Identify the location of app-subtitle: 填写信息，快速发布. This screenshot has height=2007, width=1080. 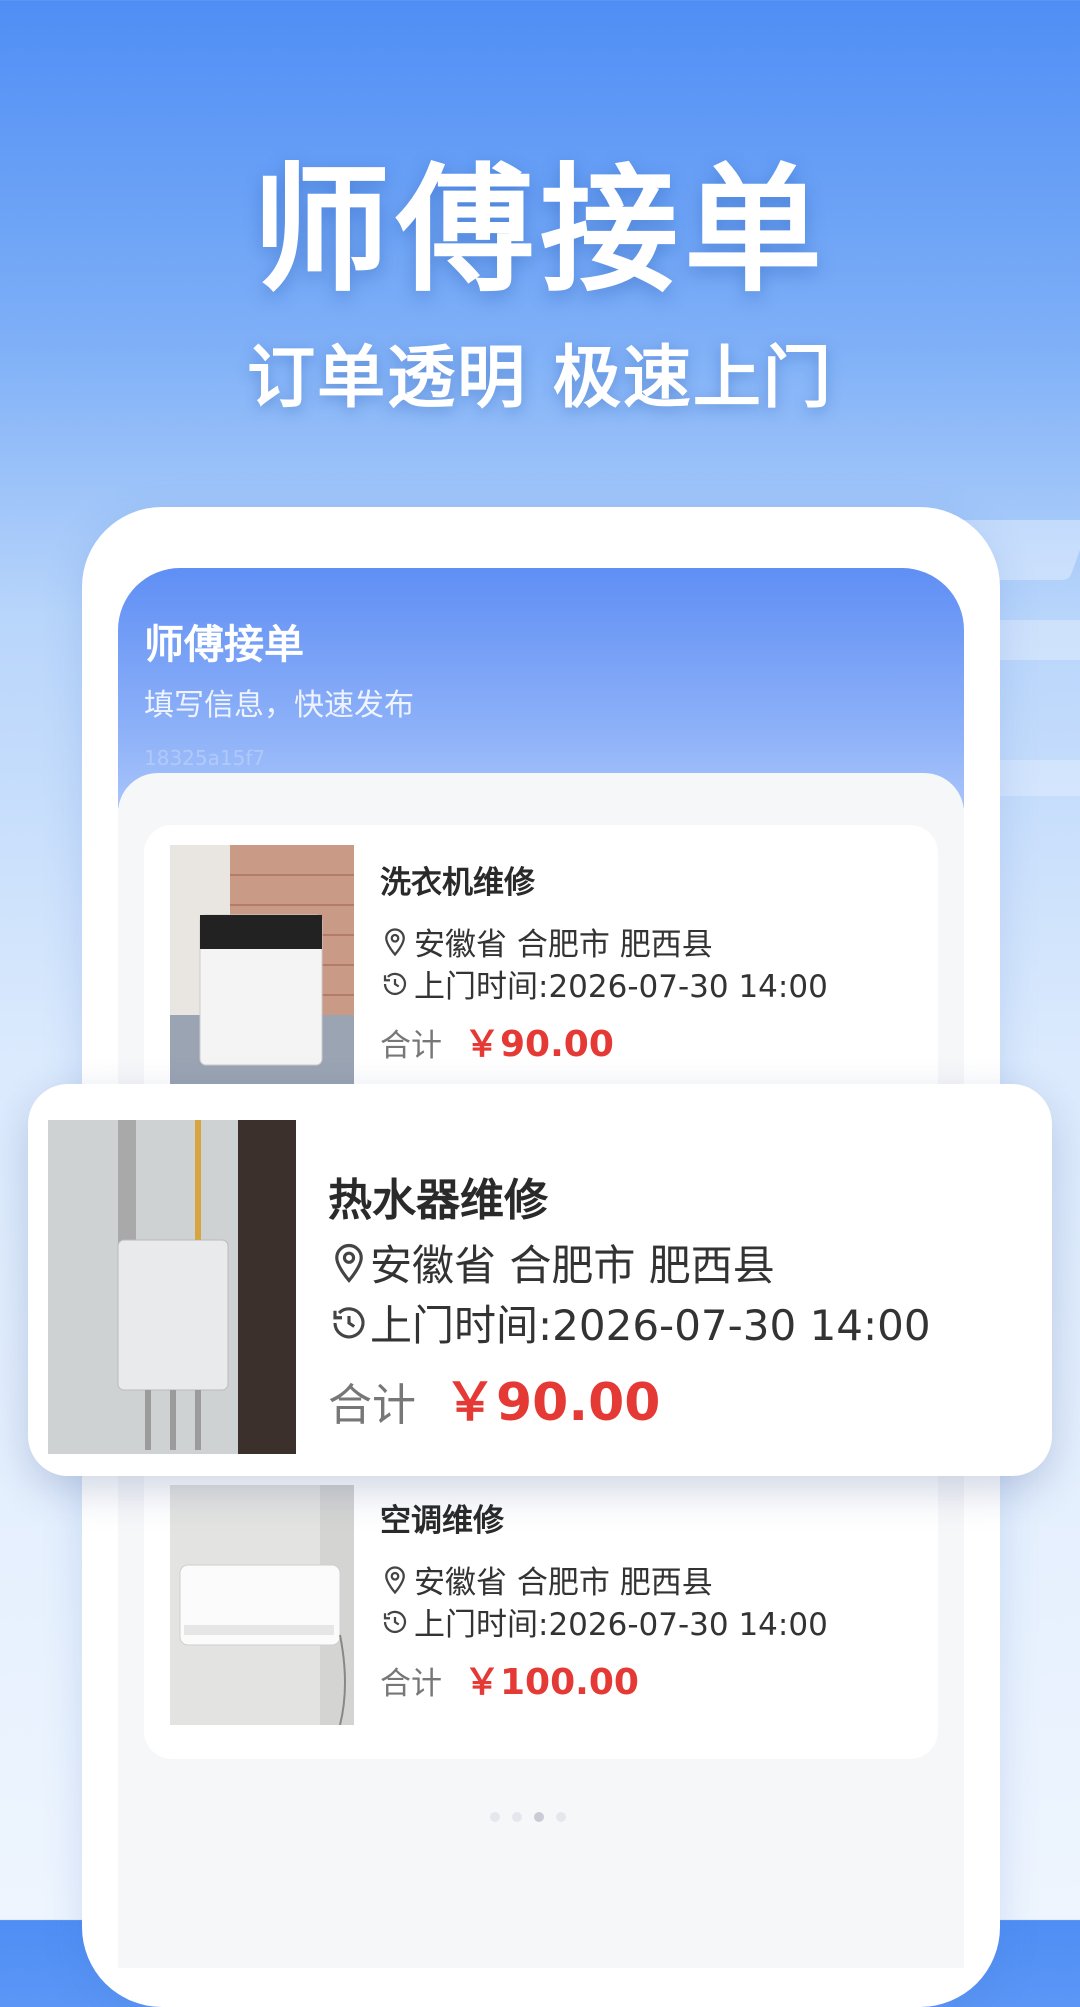
(279, 705).